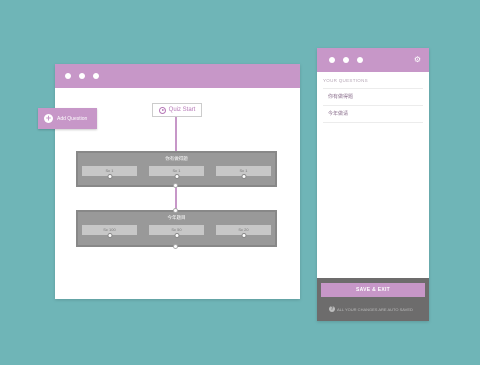 The image size is (480, 365). What do you see at coordinates (182, 110) in the screenshot?
I see `quiz-start-label: Quiz Start` at bounding box center [182, 110].